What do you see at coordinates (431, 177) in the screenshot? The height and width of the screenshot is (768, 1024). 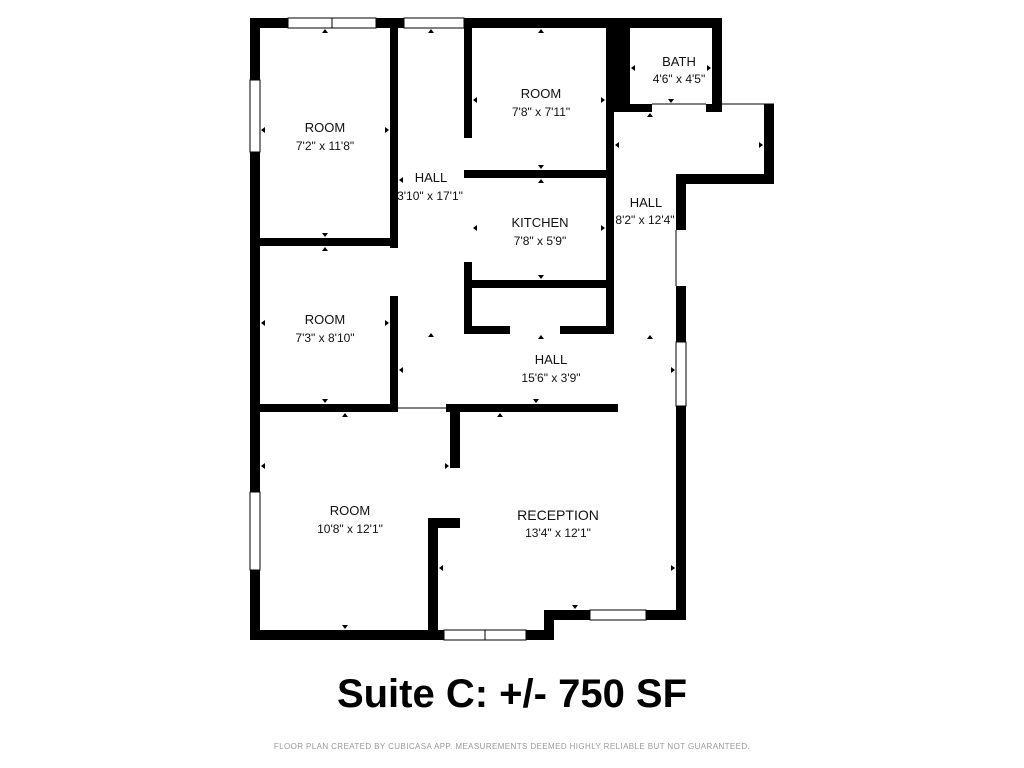 I see `hall-1-name: HALL` at bounding box center [431, 177].